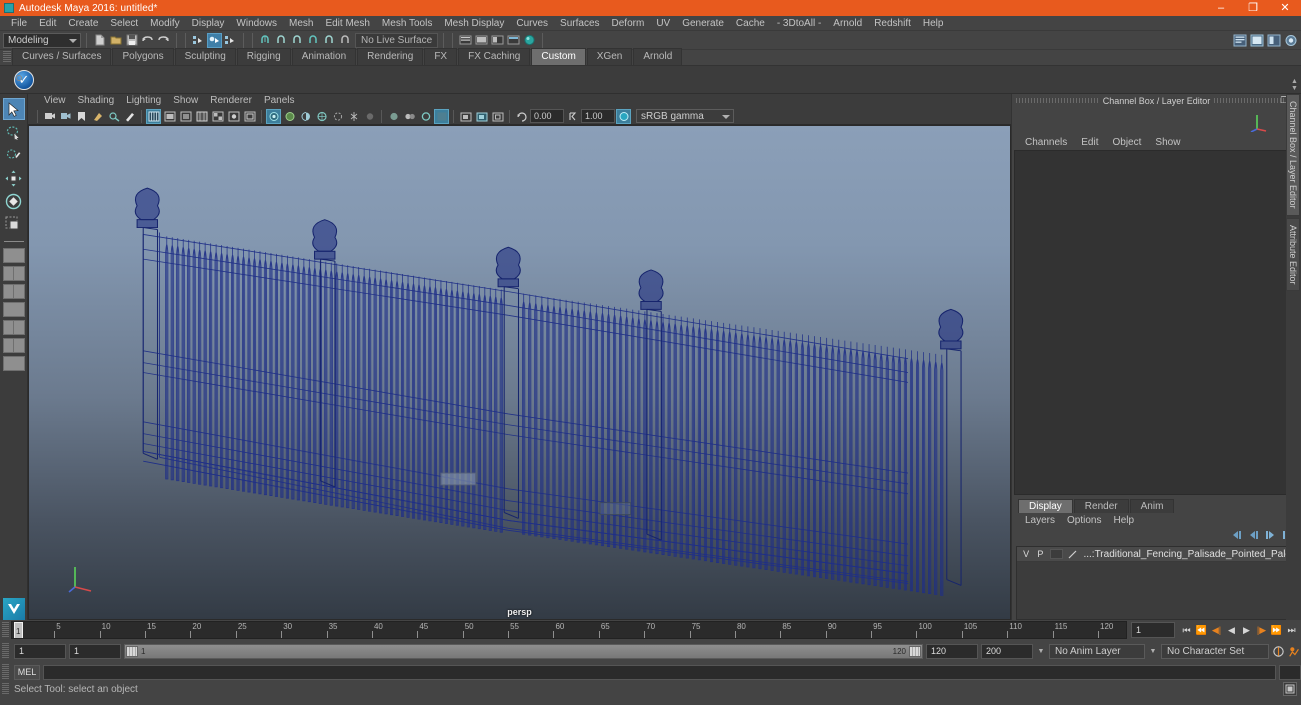  Describe the element at coordinates (1057, 100) in the screenshot. I see `panel-drag-handle` at that location.